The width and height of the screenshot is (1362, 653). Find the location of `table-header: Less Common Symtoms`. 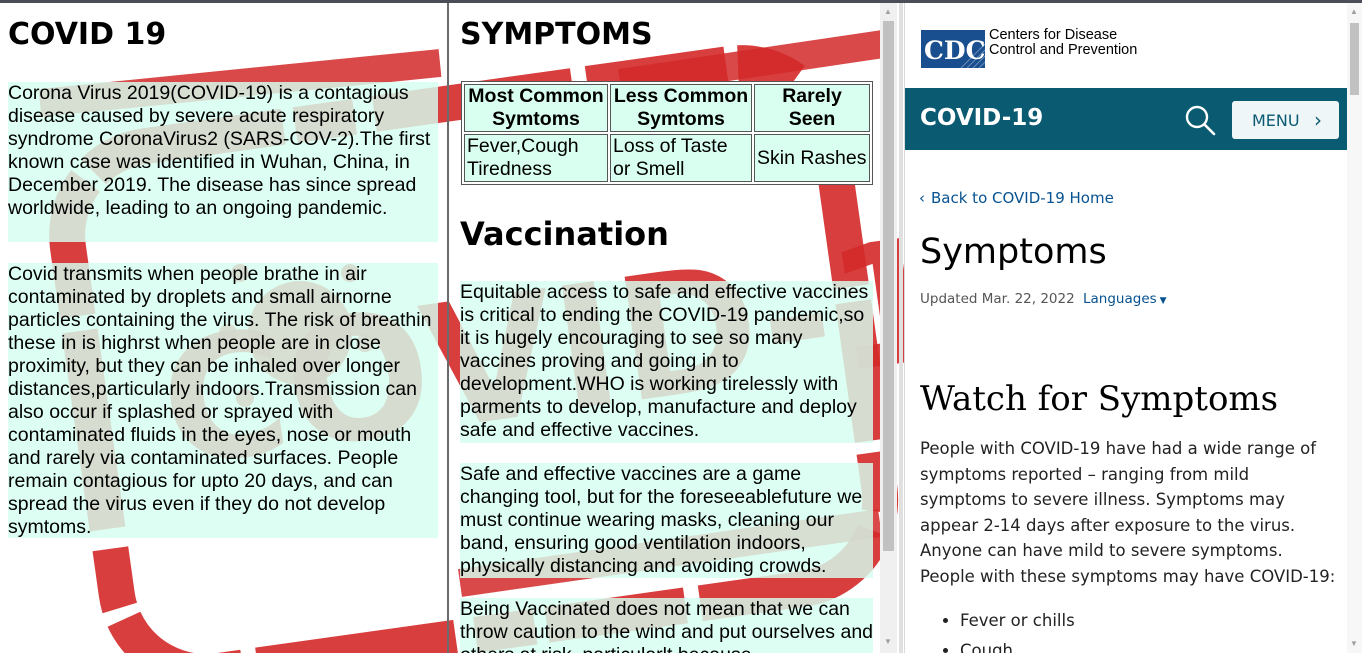

table-header: Less Common Symtoms is located at coordinates (681, 108).